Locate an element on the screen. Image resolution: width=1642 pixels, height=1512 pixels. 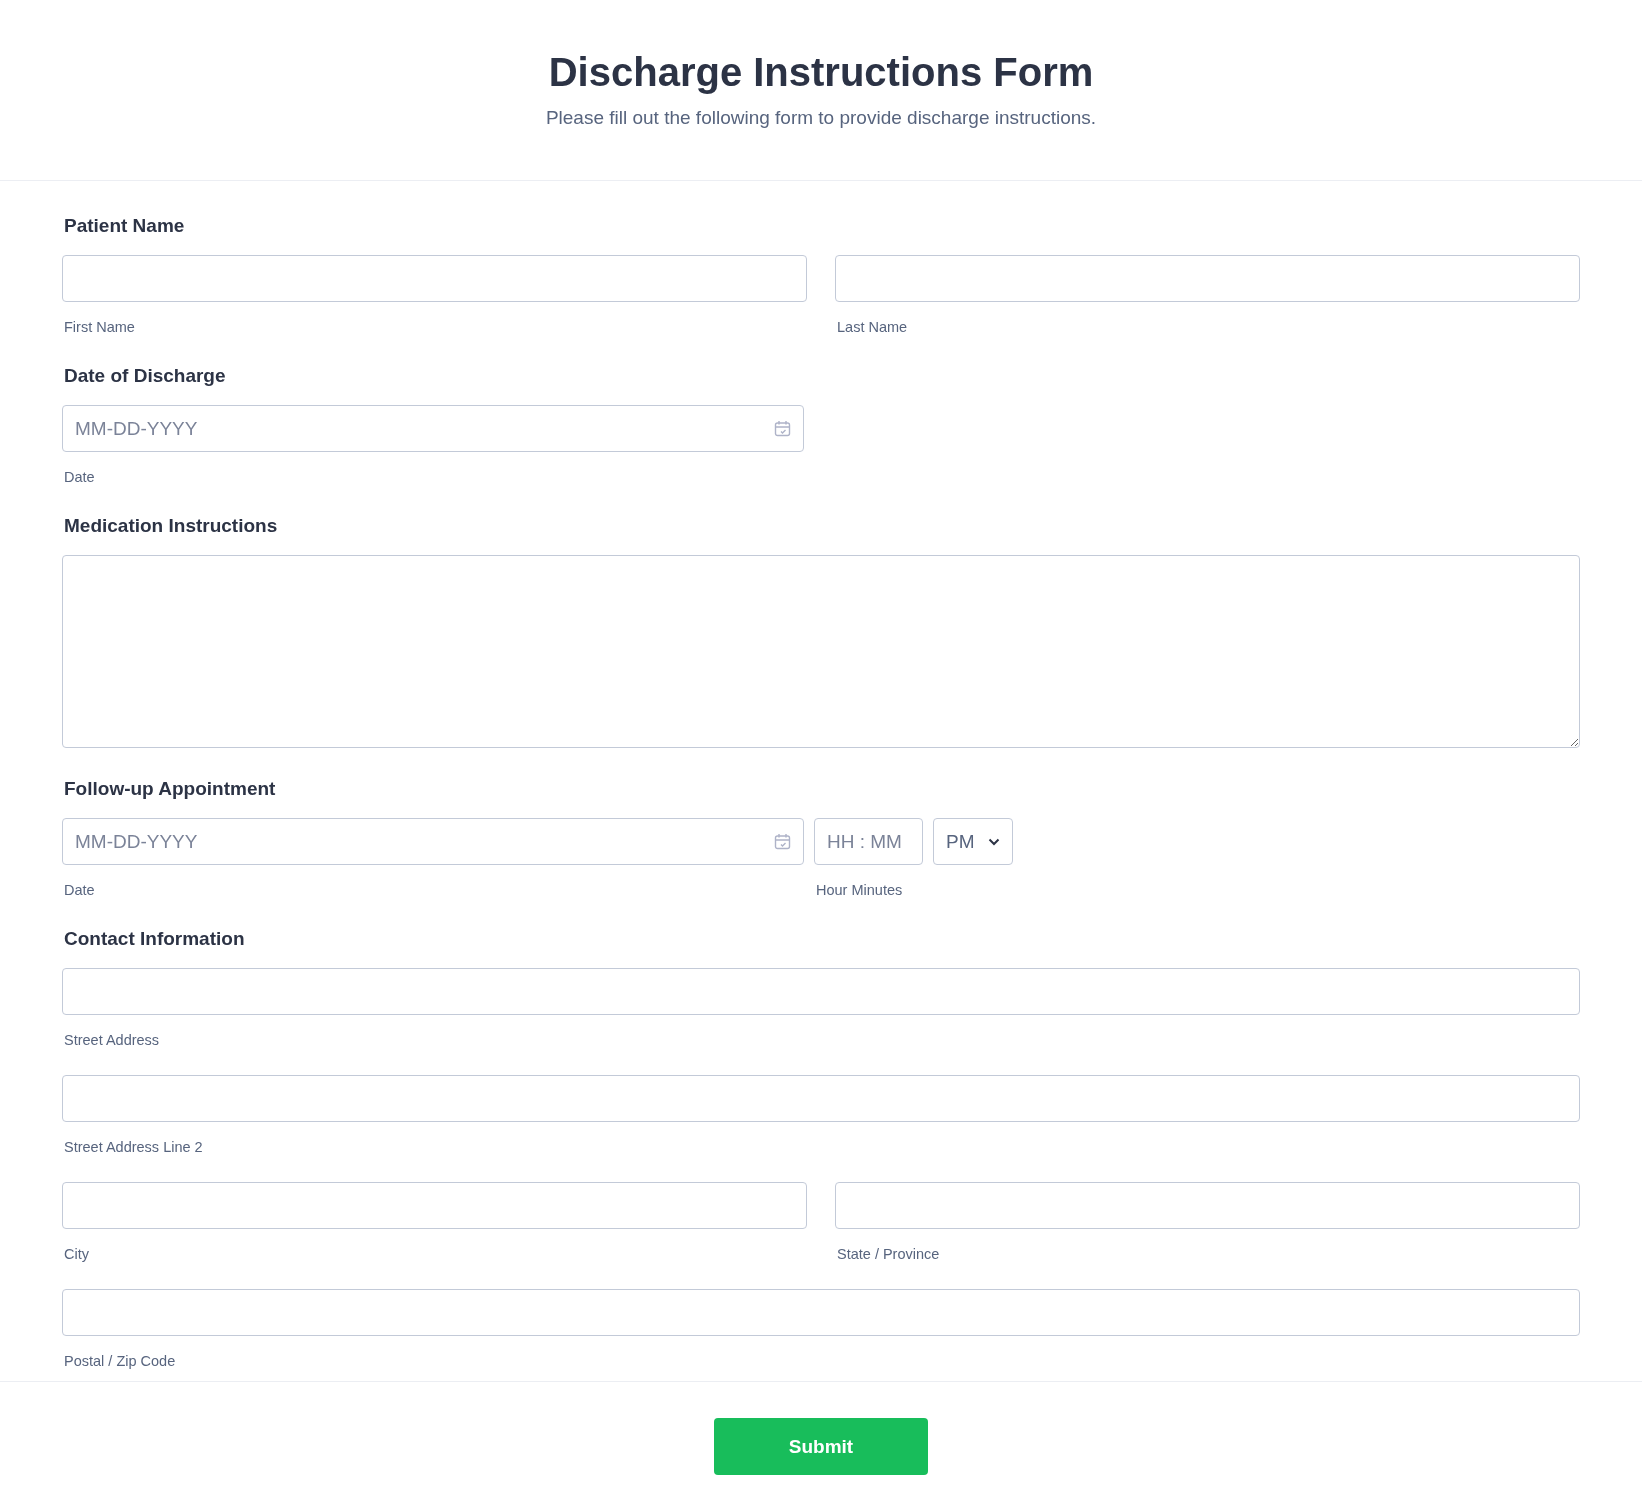
field-label: Medication Instructions is located at coordinates (171, 526).